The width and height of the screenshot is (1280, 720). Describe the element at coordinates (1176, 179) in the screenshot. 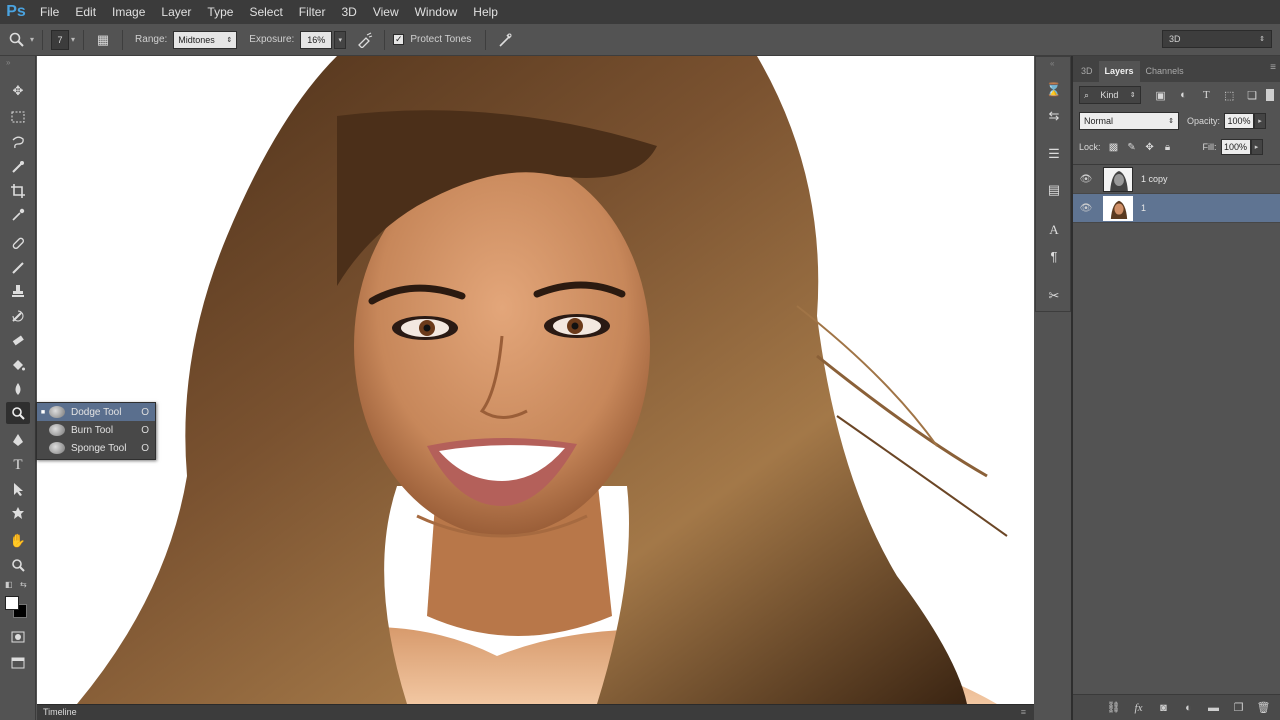

I see `layer-row: 👁︎ 1 copy` at that location.